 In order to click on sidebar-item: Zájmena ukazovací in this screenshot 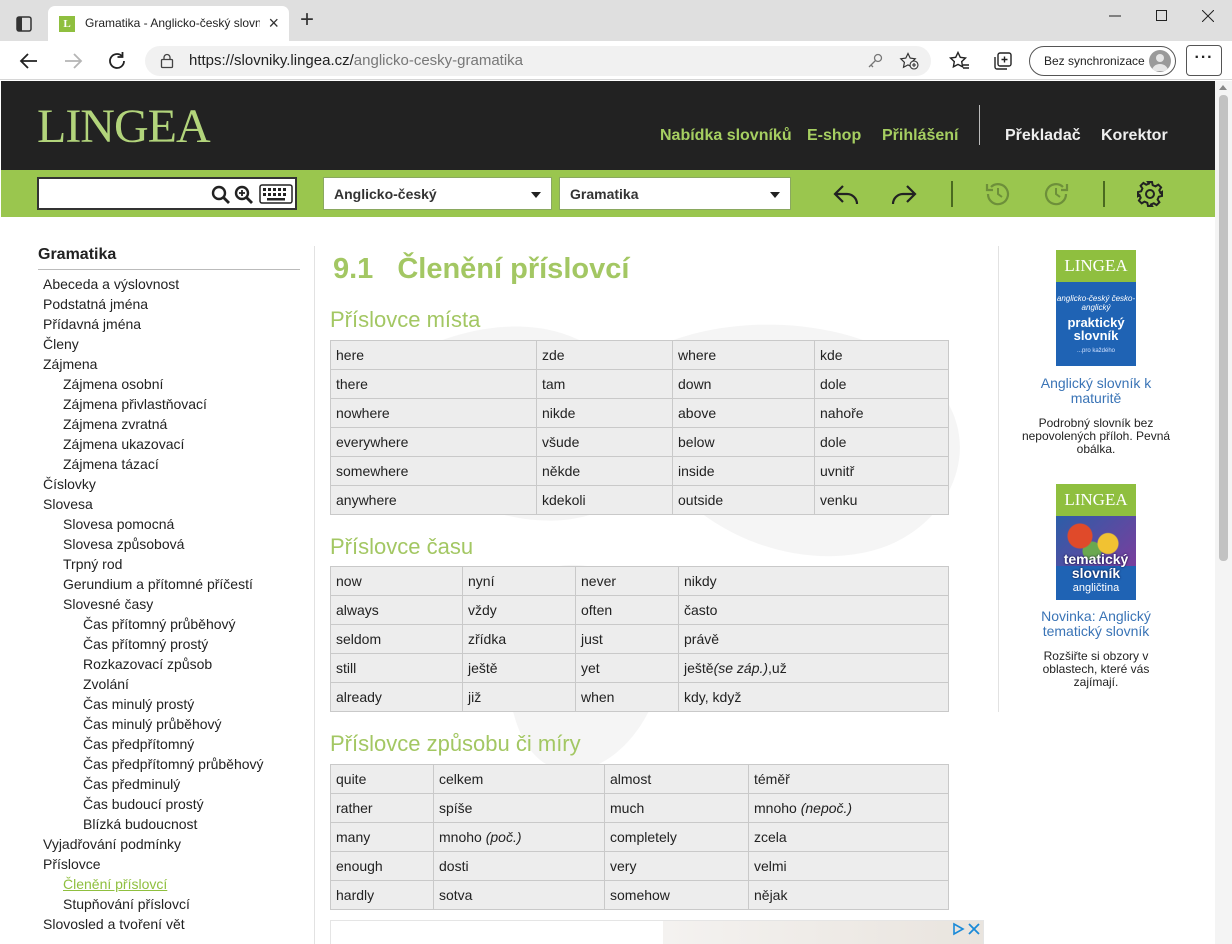, I will do `click(173, 444)`.